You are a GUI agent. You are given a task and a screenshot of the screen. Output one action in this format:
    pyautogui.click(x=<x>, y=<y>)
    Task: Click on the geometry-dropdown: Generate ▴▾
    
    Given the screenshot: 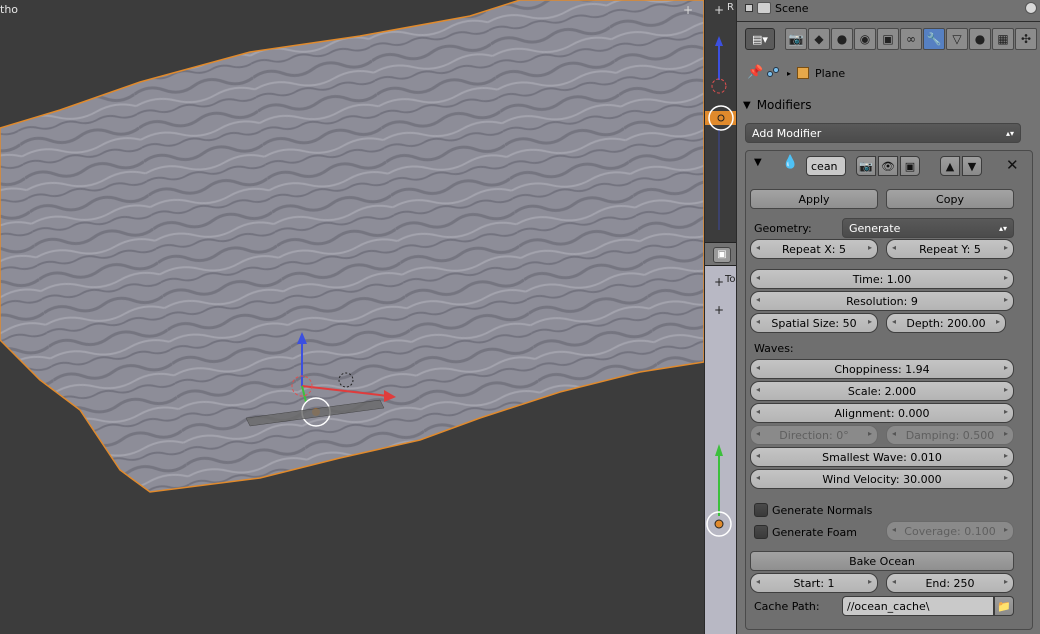 What is the action you would take?
    pyautogui.click(x=928, y=228)
    